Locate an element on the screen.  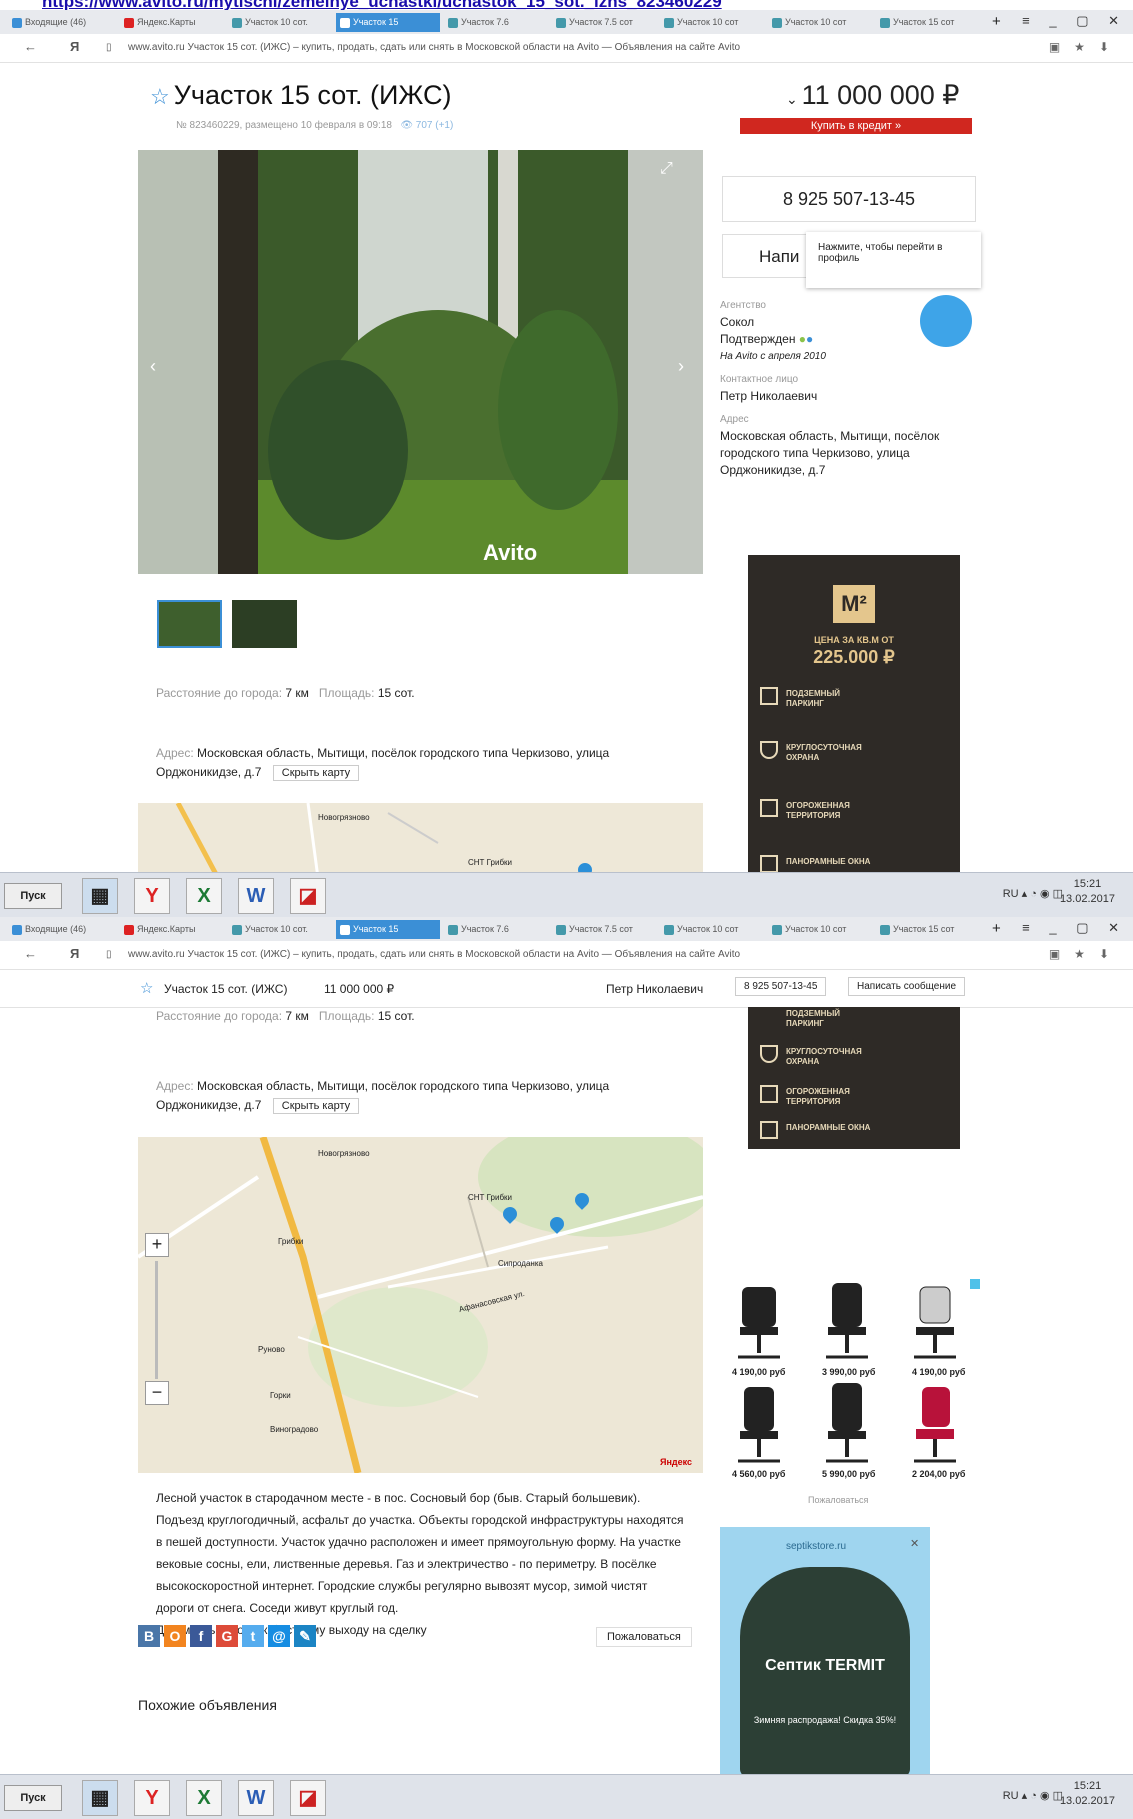
chair-price: 2 204,00 руб is located at coordinates (939, 1474).